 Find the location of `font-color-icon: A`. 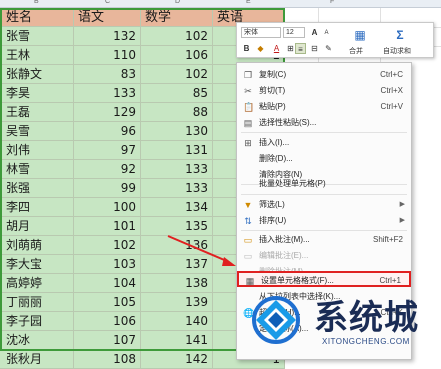

font-color-icon: A is located at coordinates (276, 48).